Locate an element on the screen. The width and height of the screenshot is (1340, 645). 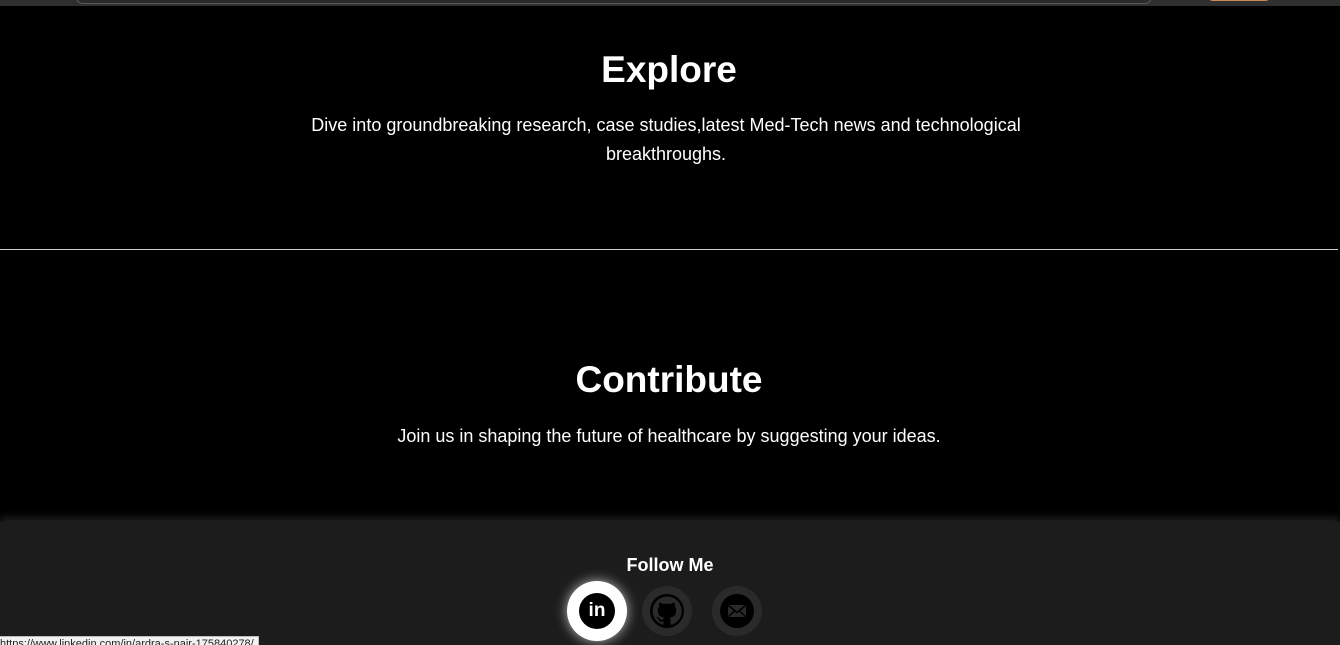
github-icon is located at coordinates (667, 611).